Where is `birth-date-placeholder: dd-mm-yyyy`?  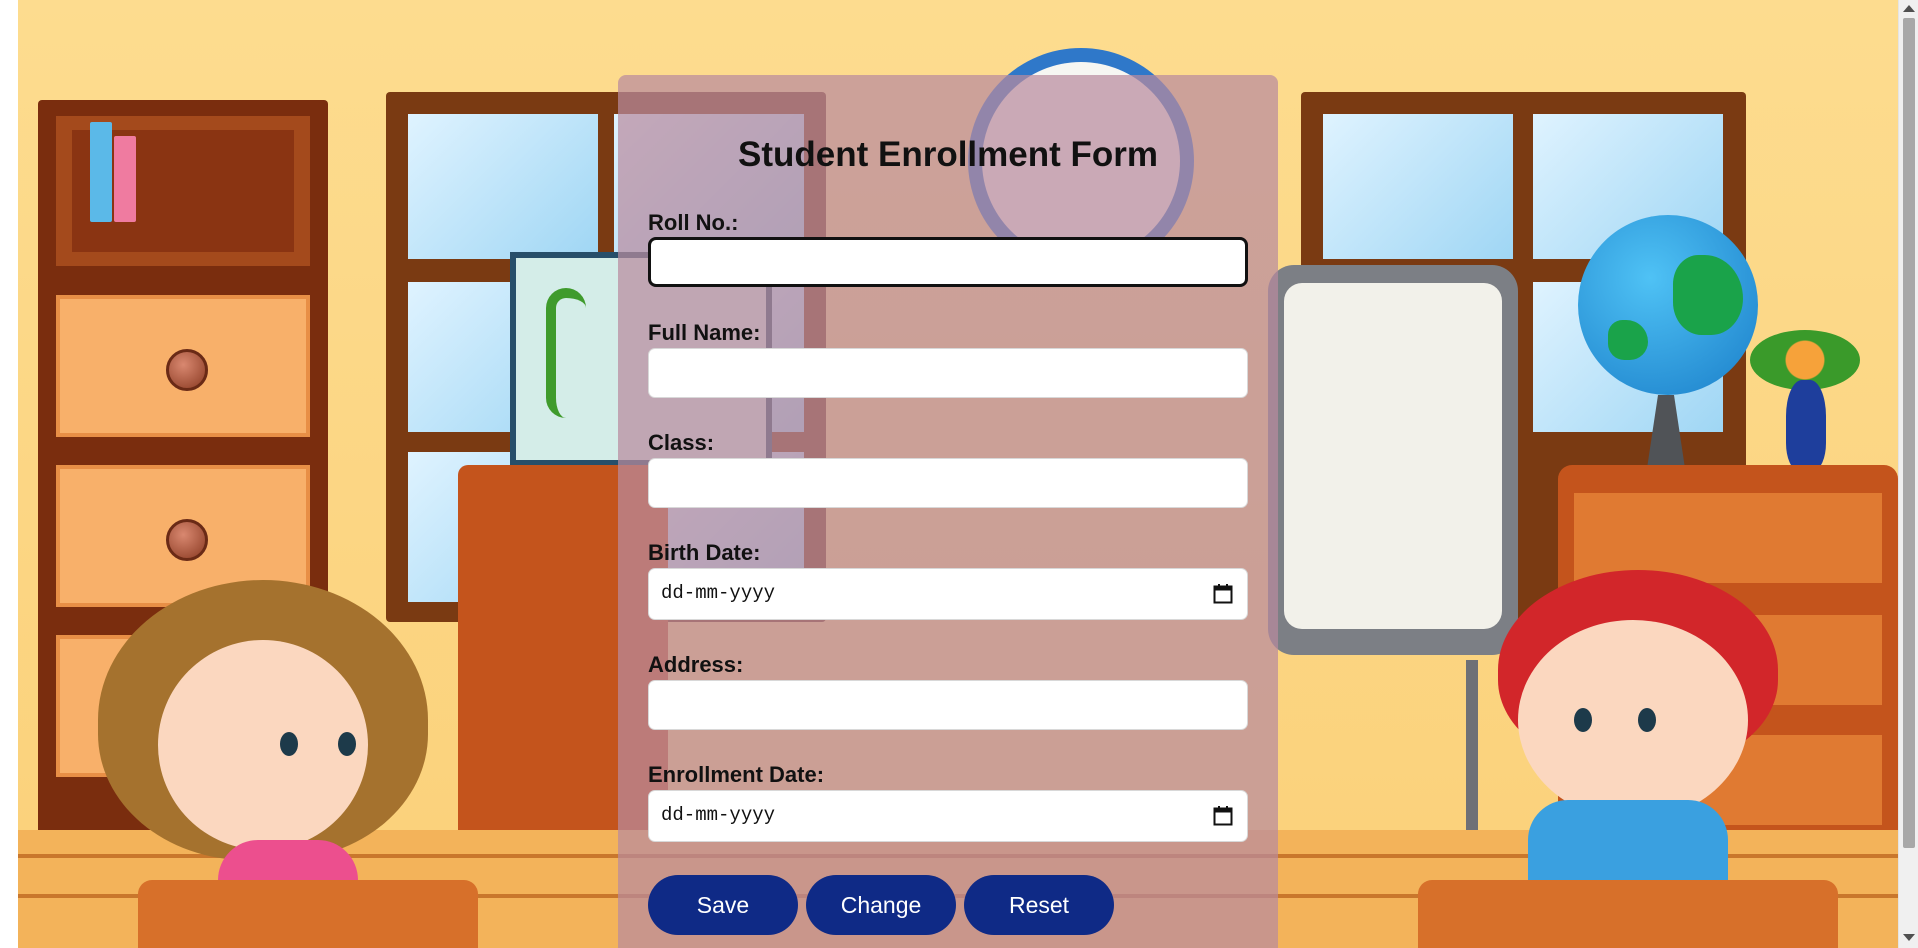 birth-date-placeholder: dd-mm-yyyy is located at coordinates (718, 593).